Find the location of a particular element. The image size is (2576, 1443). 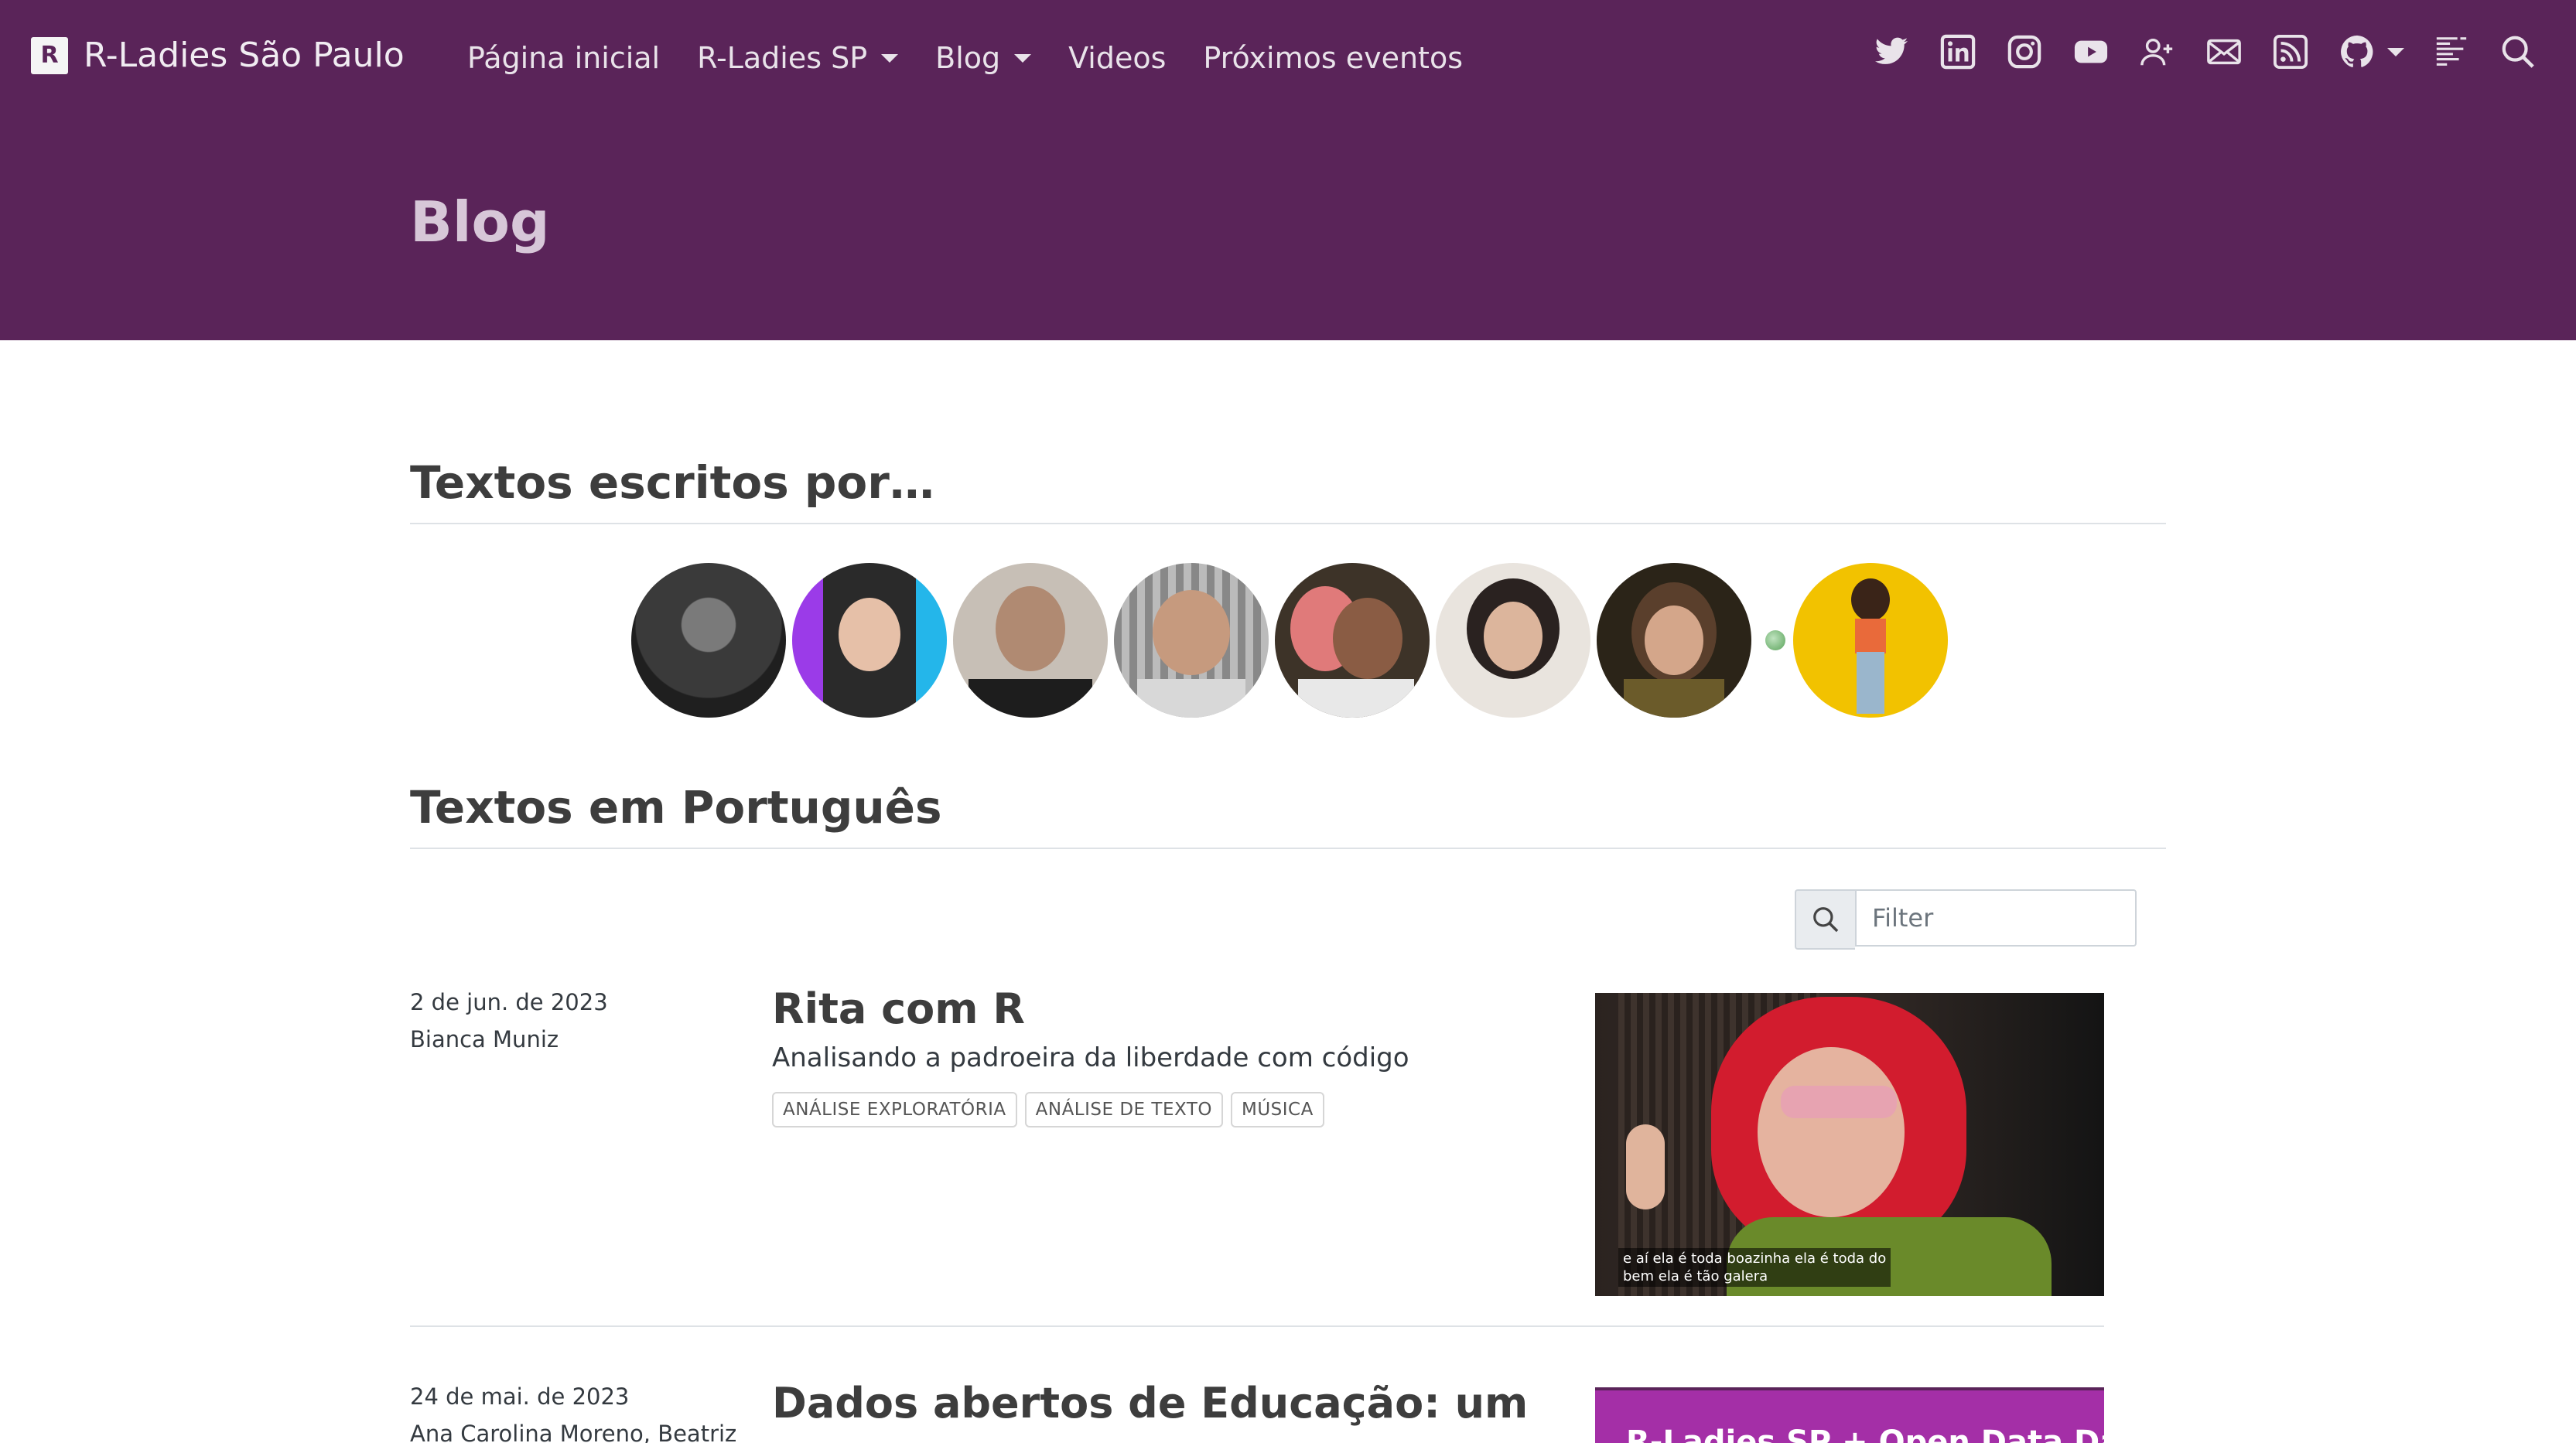

add-user-icon is located at coordinates (2157, 51).